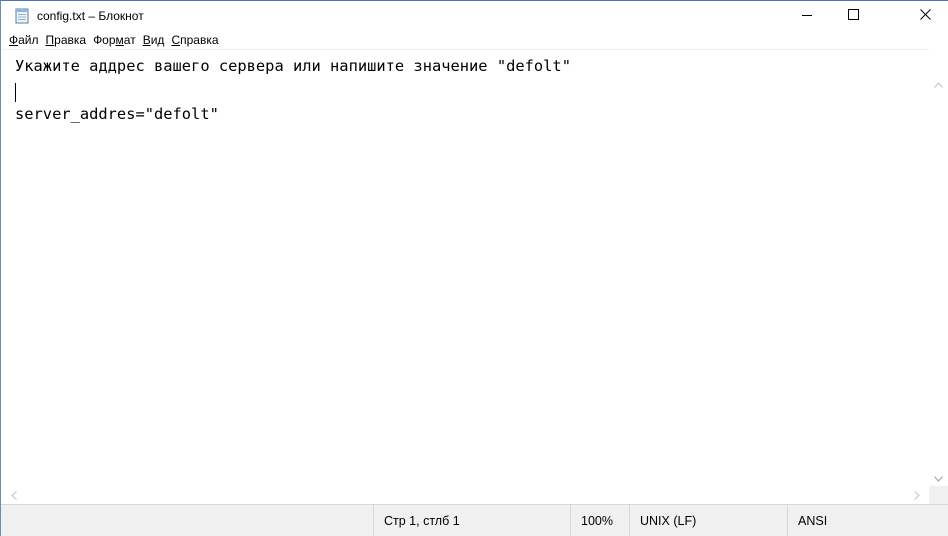  Describe the element at coordinates (15, 92) in the screenshot. I see `text-caret` at that location.